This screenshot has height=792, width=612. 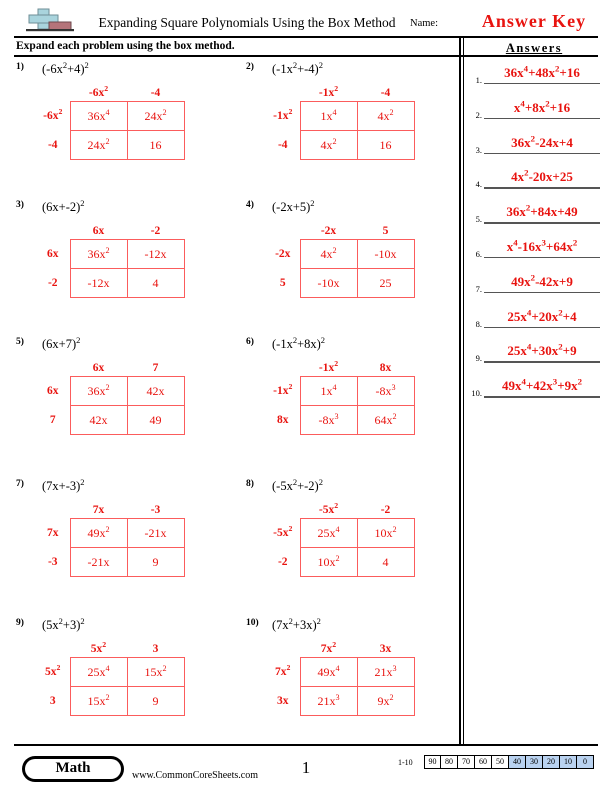 I want to click on grid-cell: 42x, so click(x=155, y=391).